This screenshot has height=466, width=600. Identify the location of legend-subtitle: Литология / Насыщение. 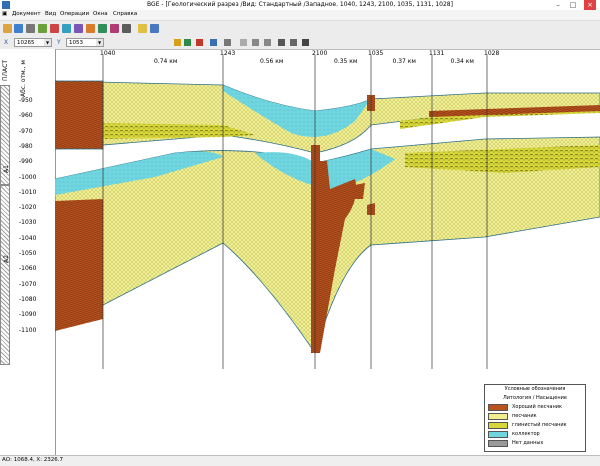
(535, 398).